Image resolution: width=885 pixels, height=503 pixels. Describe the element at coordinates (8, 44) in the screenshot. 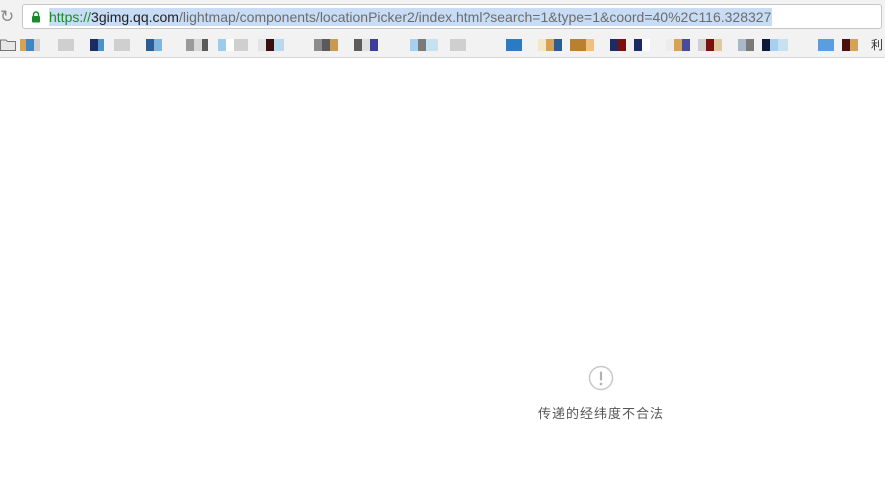

I see `folder-icon` at that location.